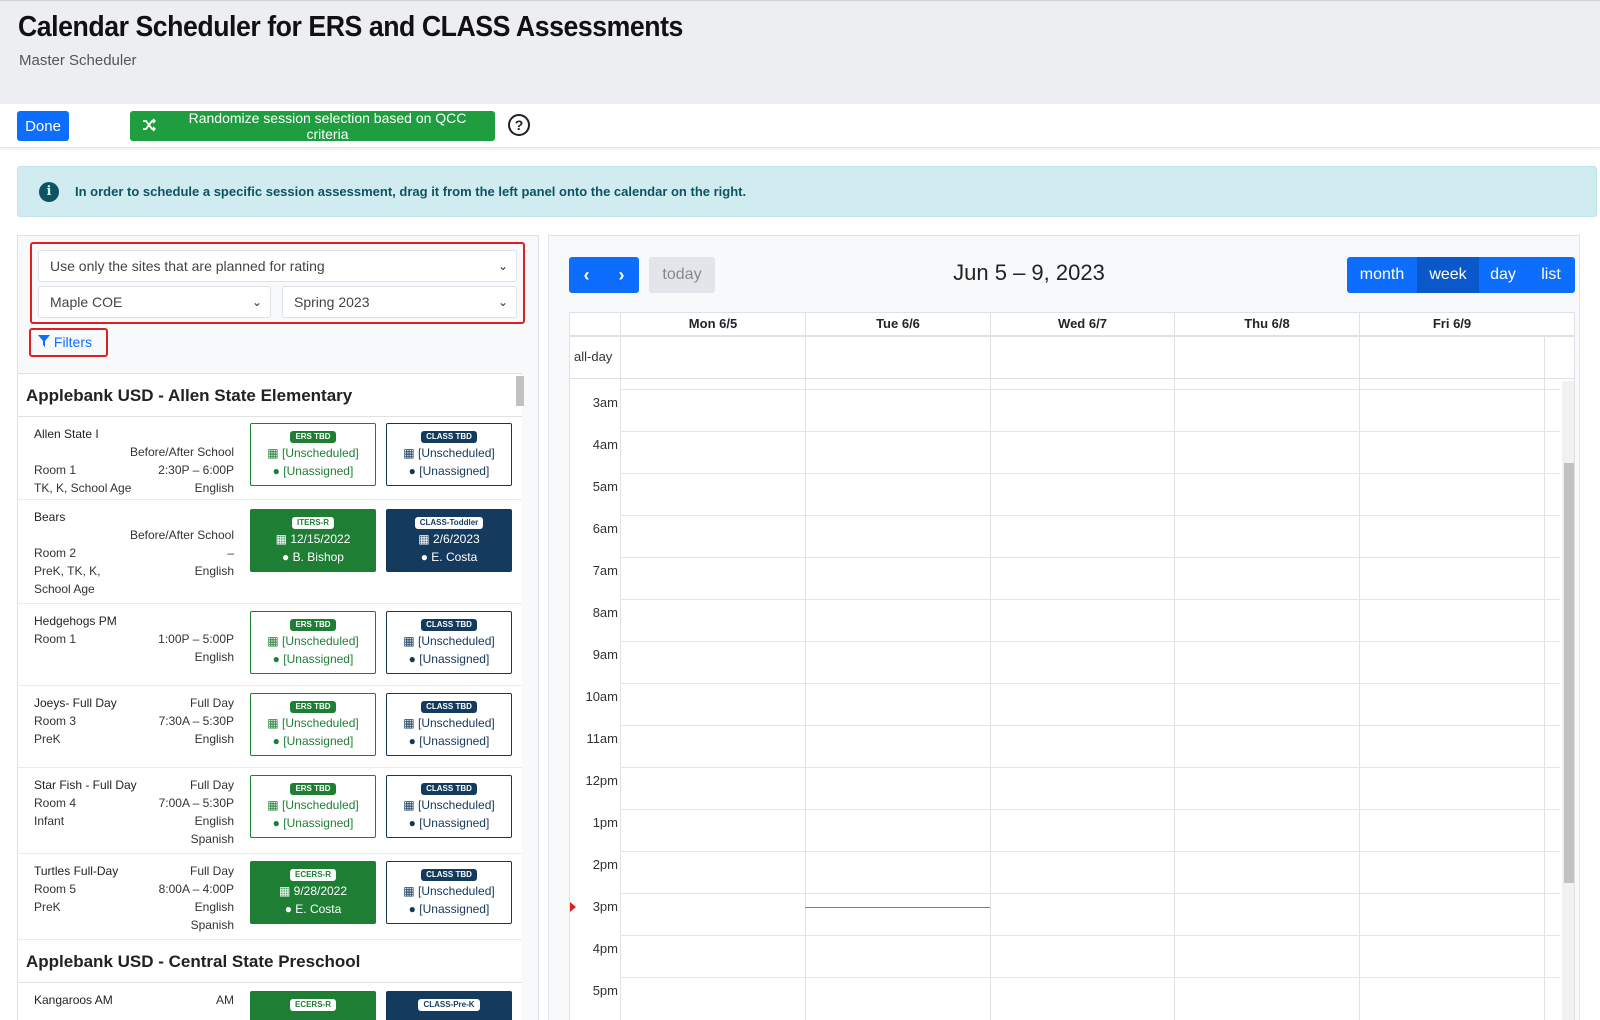  Describe the element at coordinates (605, 864) in the screenshot. I see `time-label: 2pm` at that location.